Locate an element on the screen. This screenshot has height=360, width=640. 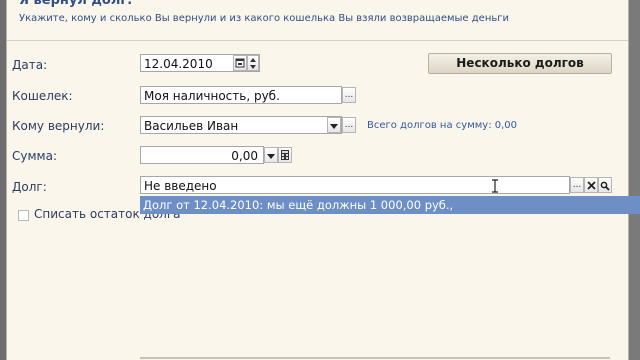
text-cursor-icon is located at coordinates (495, 186).